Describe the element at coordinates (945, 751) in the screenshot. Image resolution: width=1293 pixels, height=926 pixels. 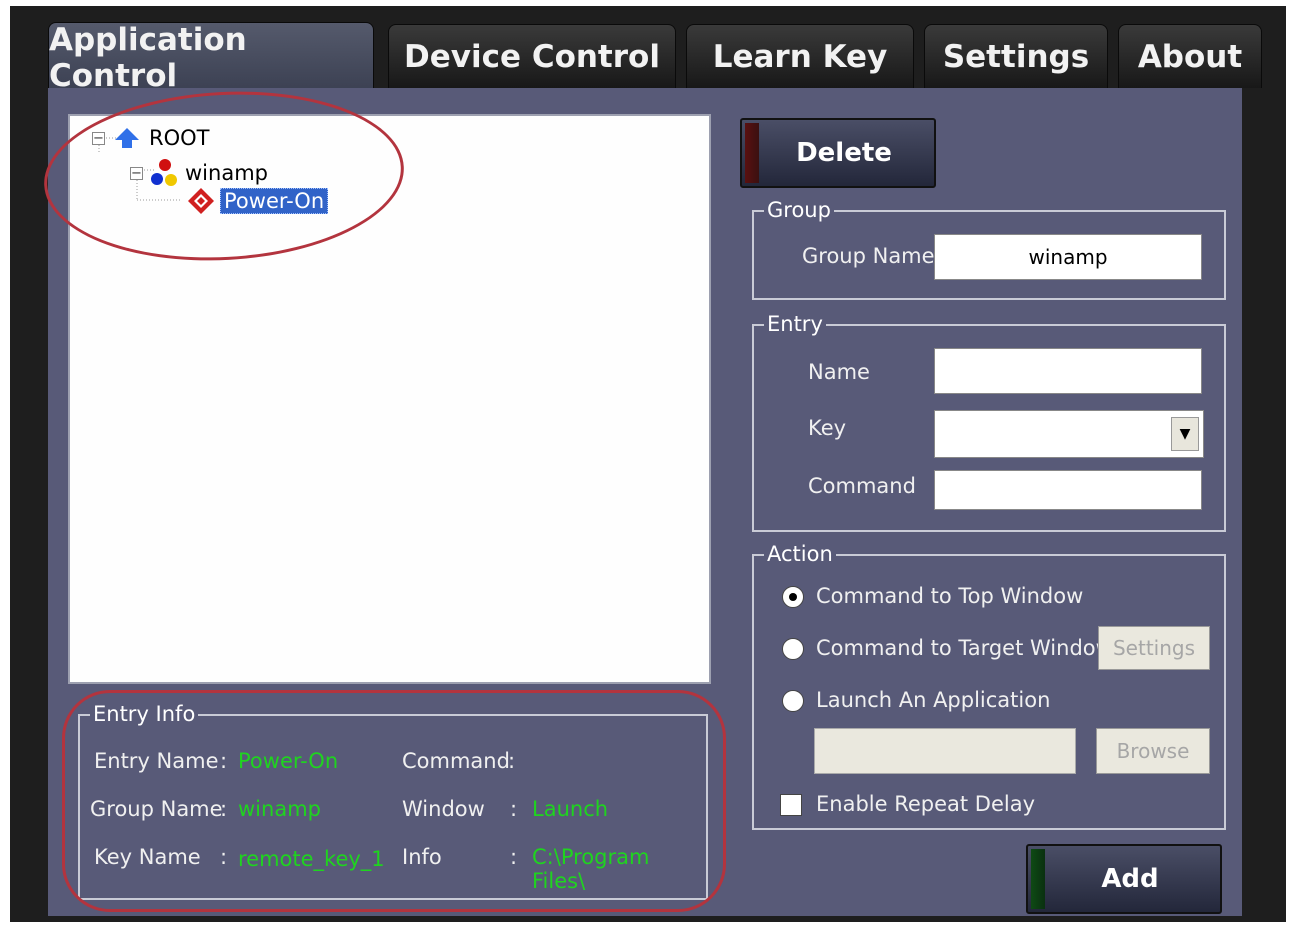
I see `application-path-input` at that location.